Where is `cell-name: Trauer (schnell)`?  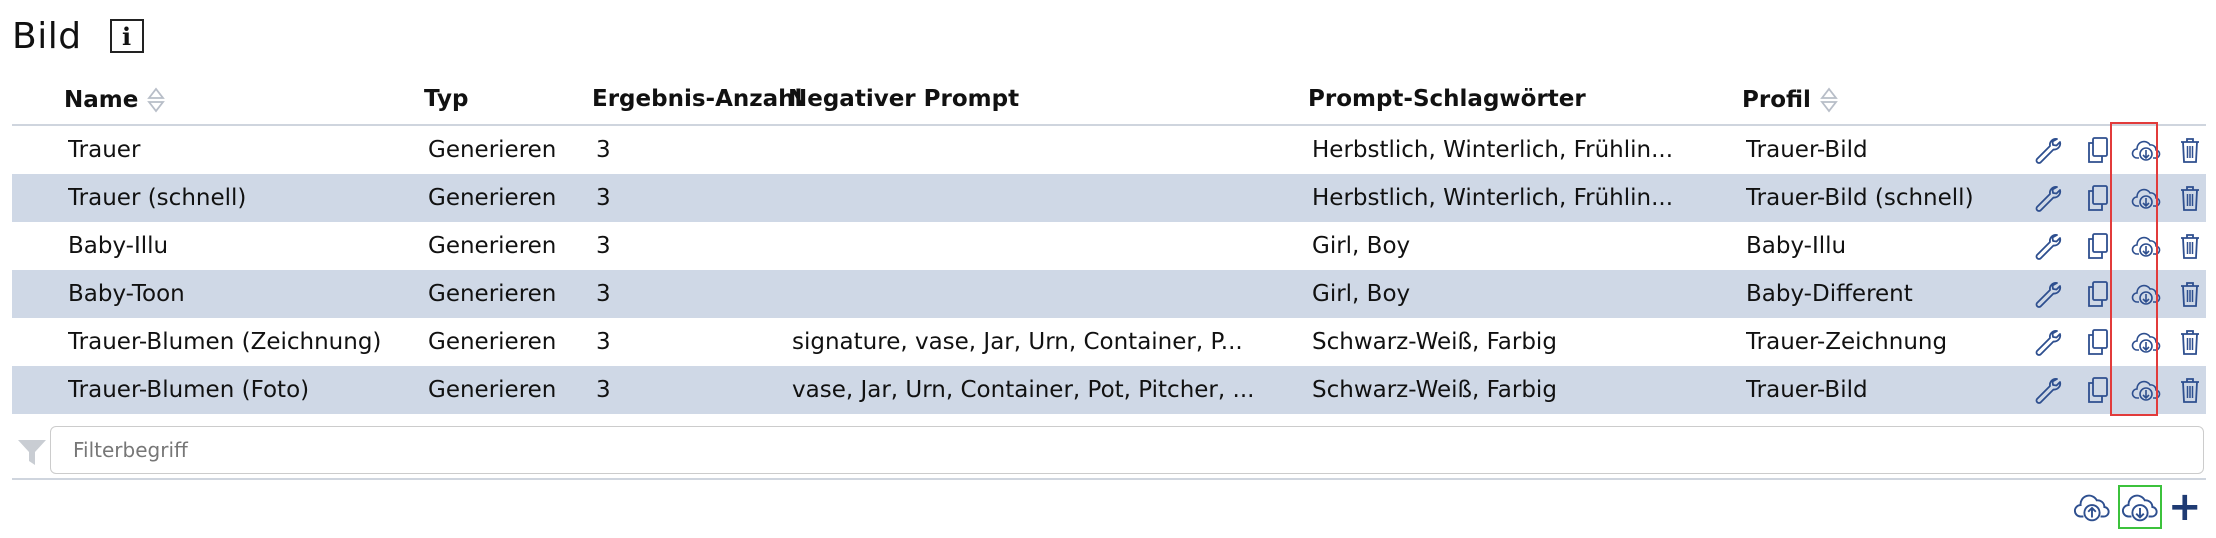 cell-name: Trauer (schnell) is located at coordinates (157, 198).